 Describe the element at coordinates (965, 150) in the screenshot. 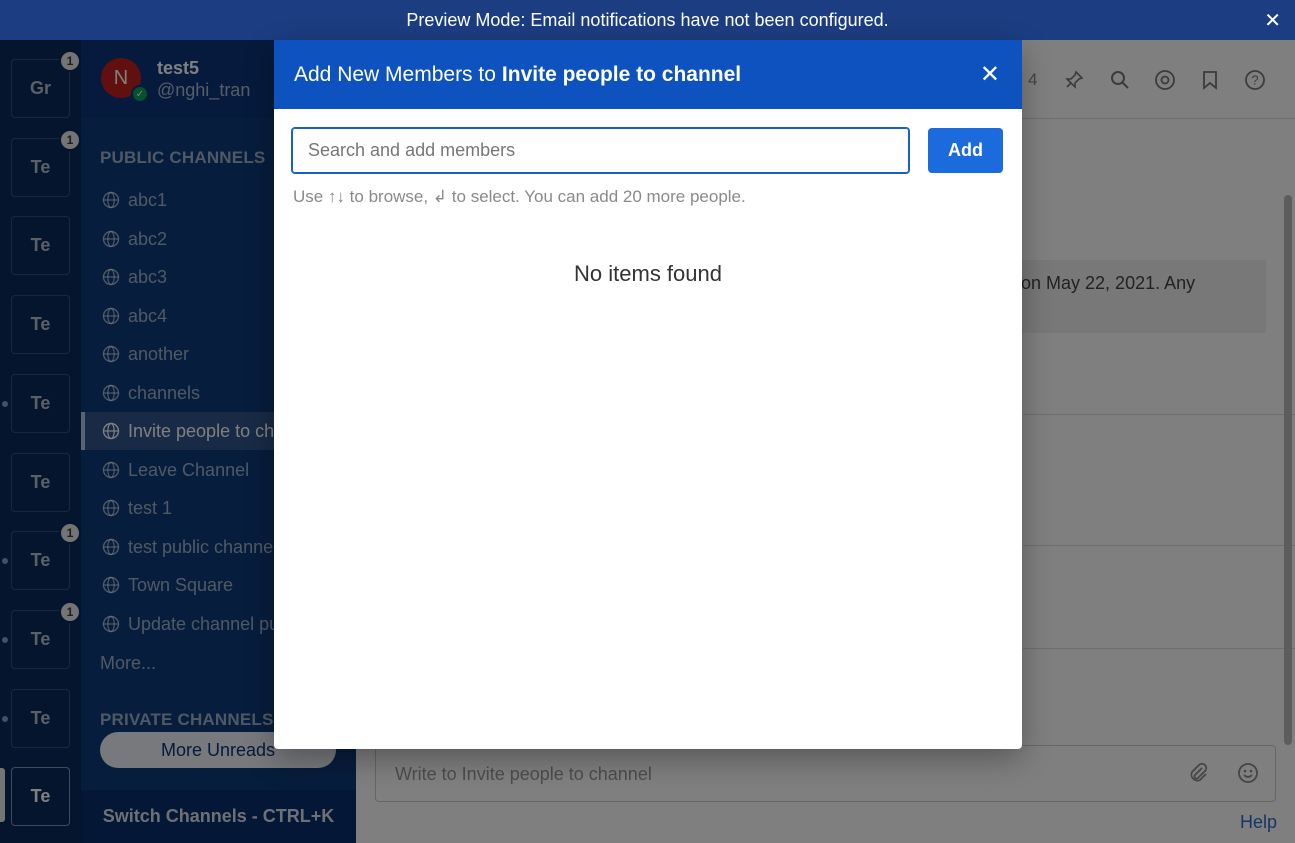

I see `add-button: Add` at that location.